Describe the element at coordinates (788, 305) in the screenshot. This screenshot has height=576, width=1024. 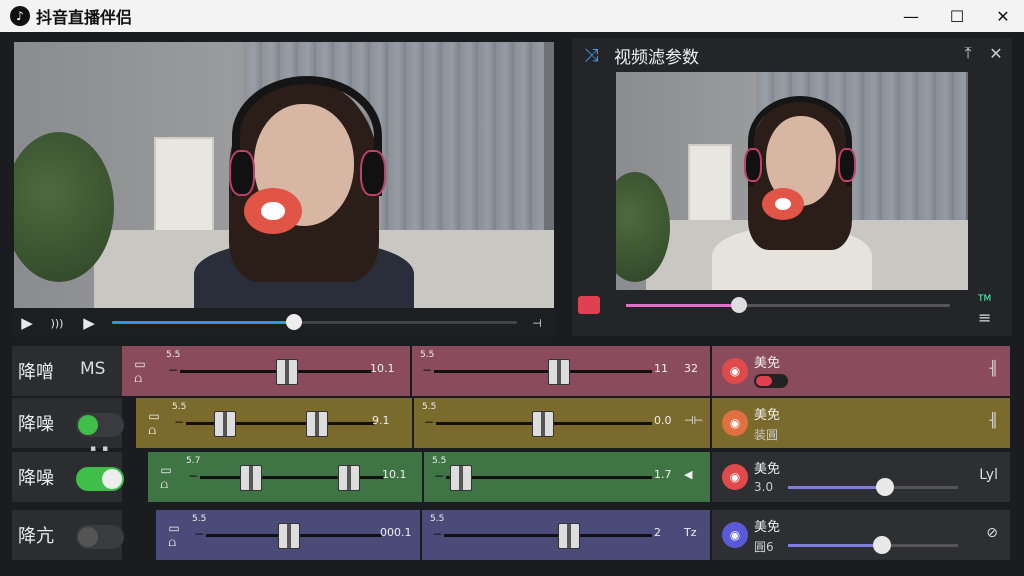
I see `filter-slider` at that location.